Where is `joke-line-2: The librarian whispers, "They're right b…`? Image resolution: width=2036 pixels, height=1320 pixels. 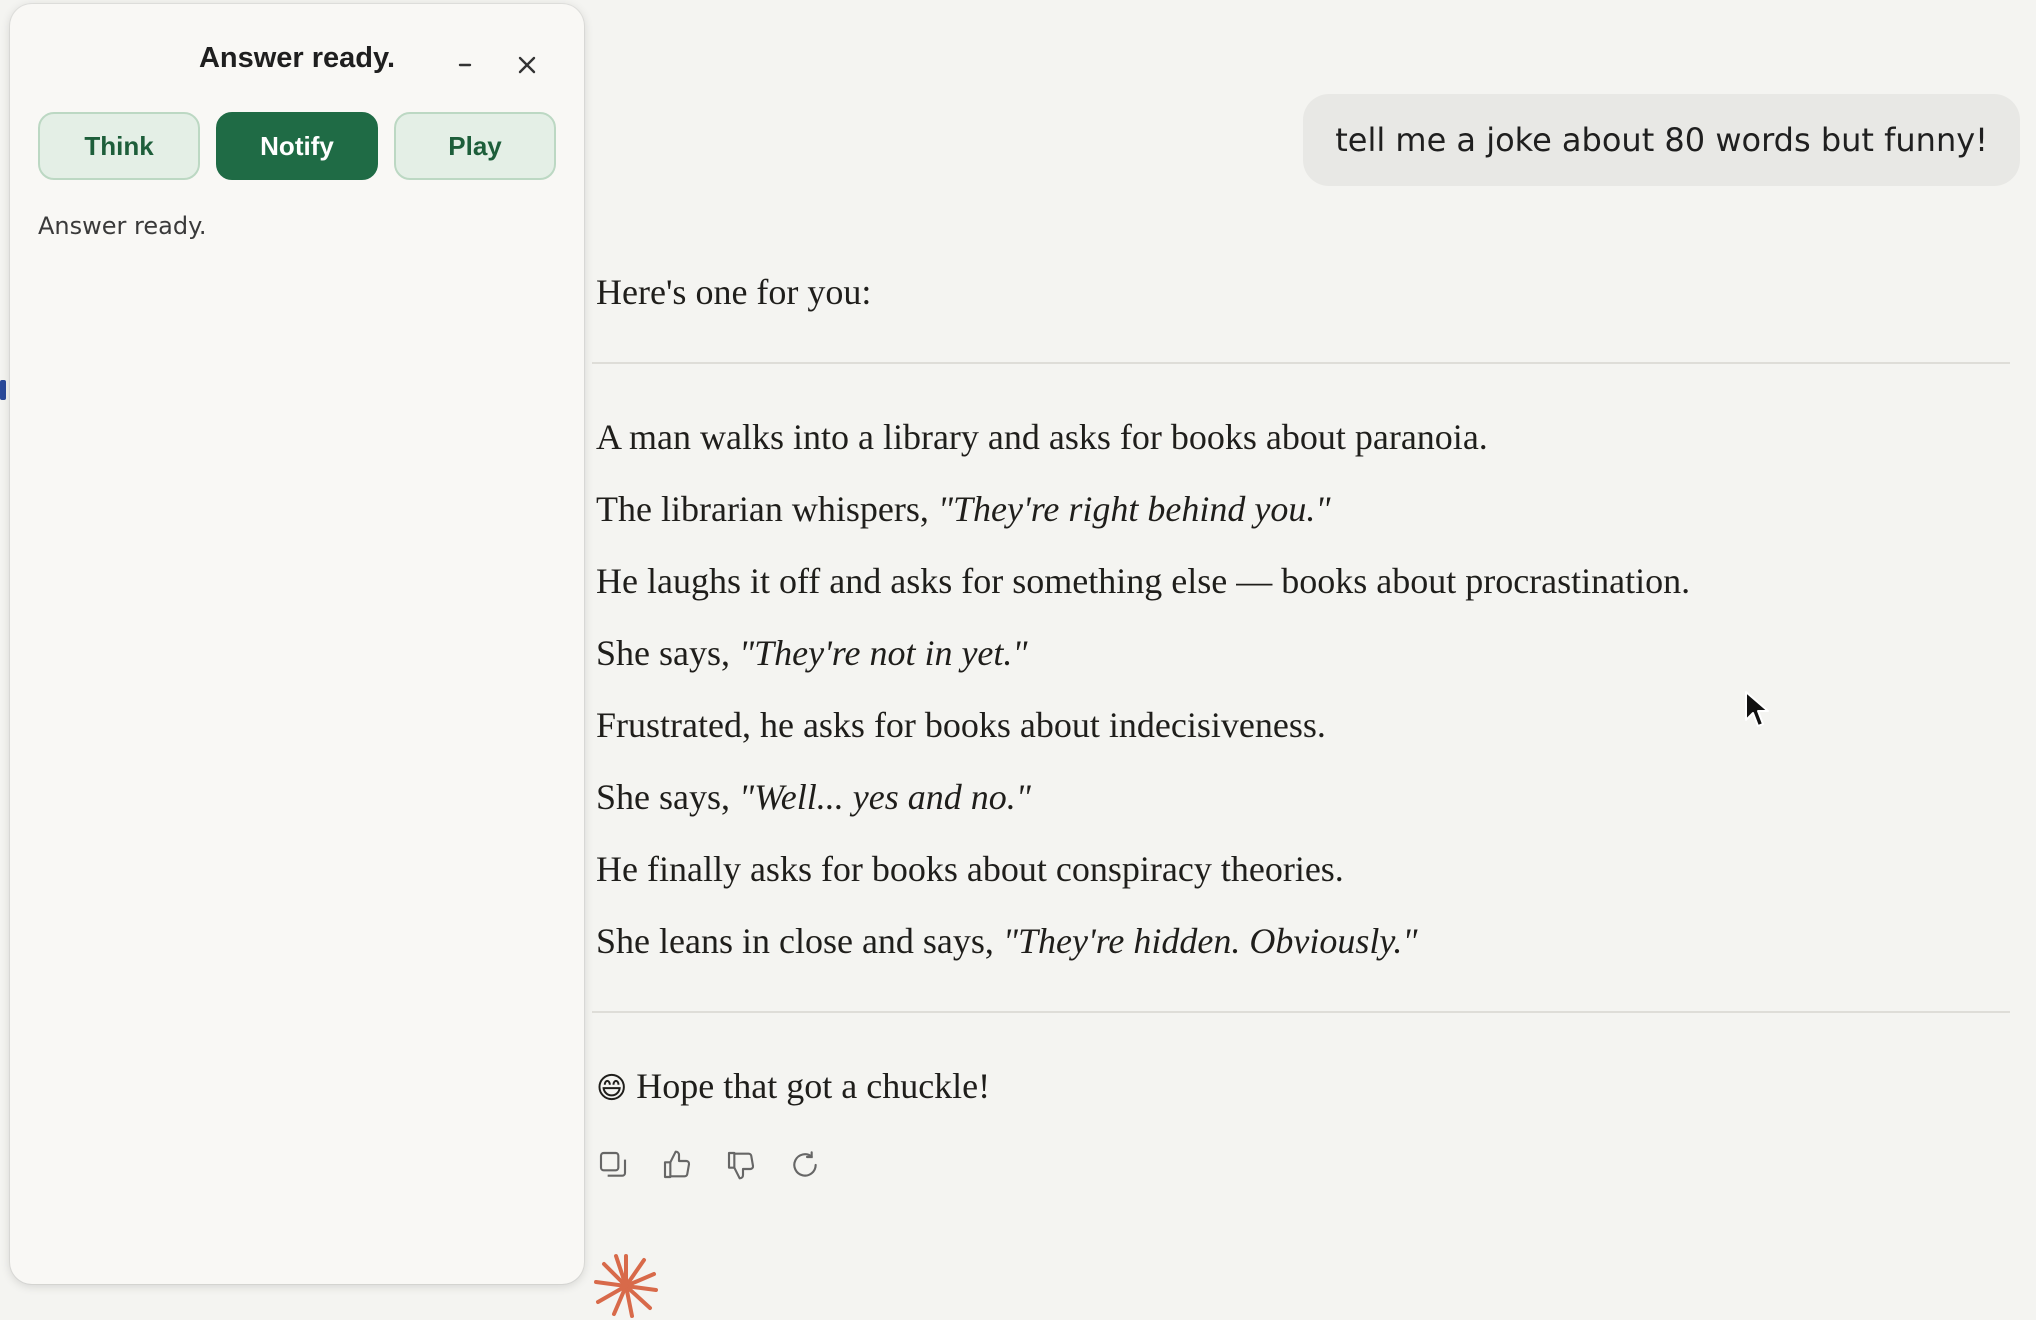
joke-line-2: The librarian whispers, "They're right b… is located at coordinates (963, 509).